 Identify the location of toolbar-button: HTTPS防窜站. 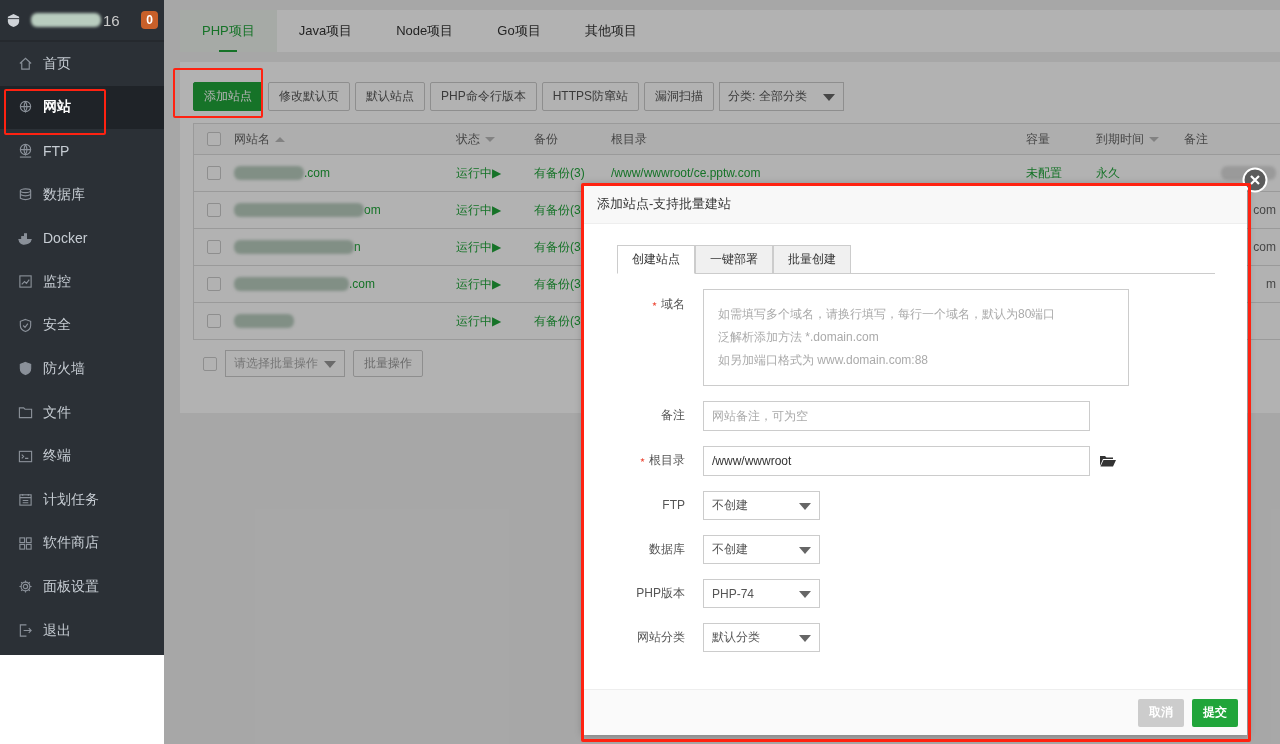
(590, 96).